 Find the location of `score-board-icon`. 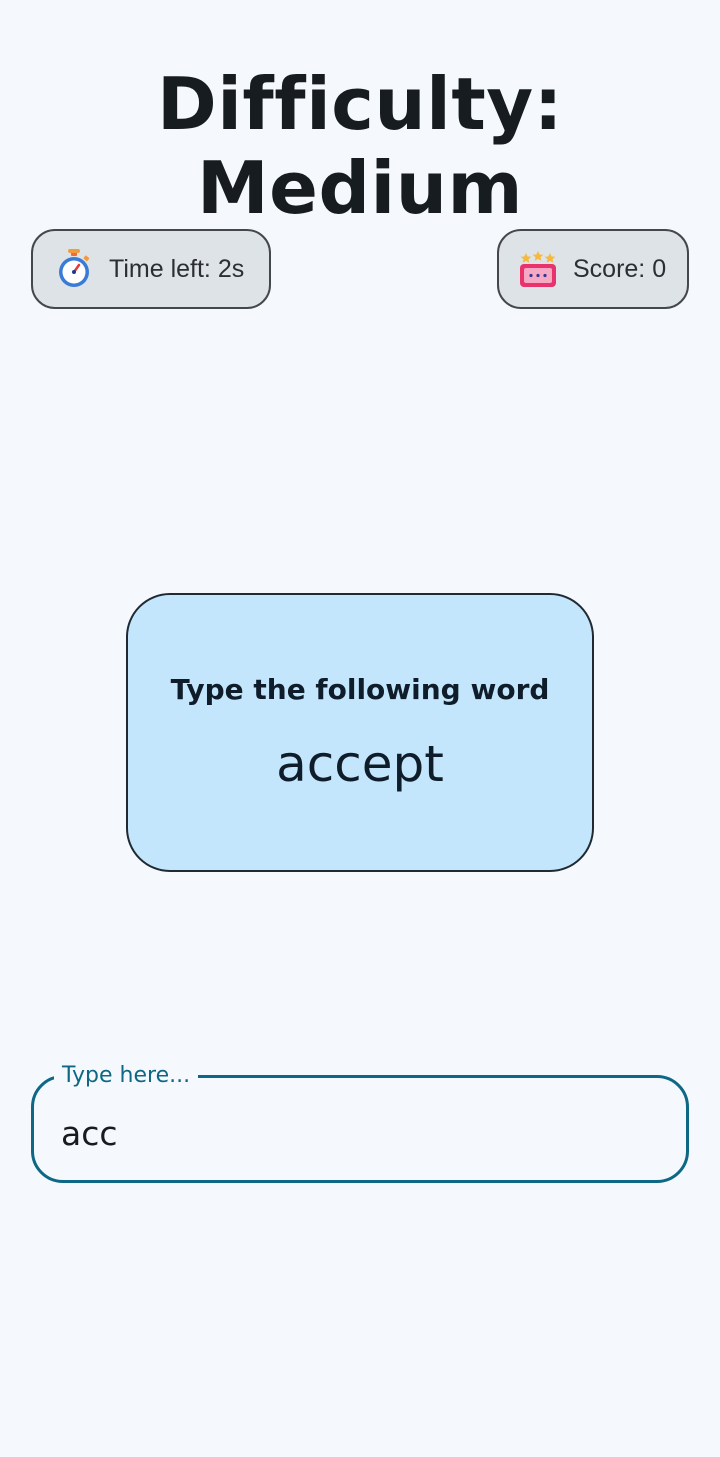

score-board-icon is located at coordinates (538, 269).